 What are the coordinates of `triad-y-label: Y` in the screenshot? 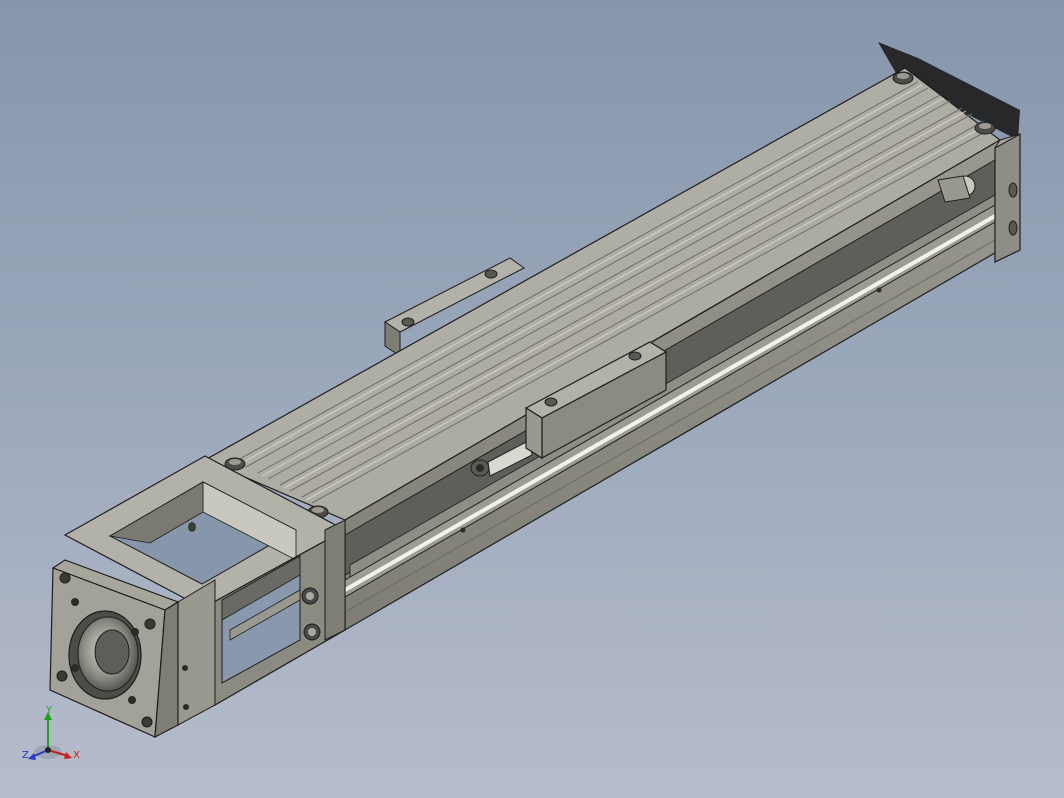 It's located at (49, 710).